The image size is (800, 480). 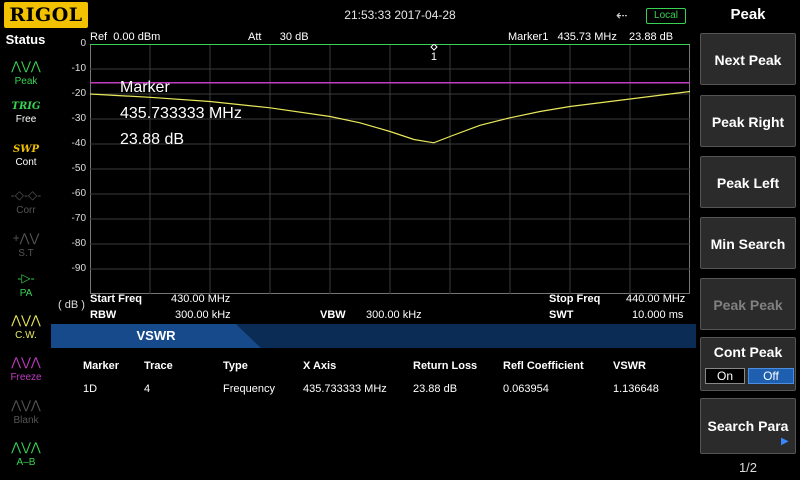 What do you see at coordinates (158, 366) in the screenshot?
I see `column-header: Trace` at bounding box center [158, 366].